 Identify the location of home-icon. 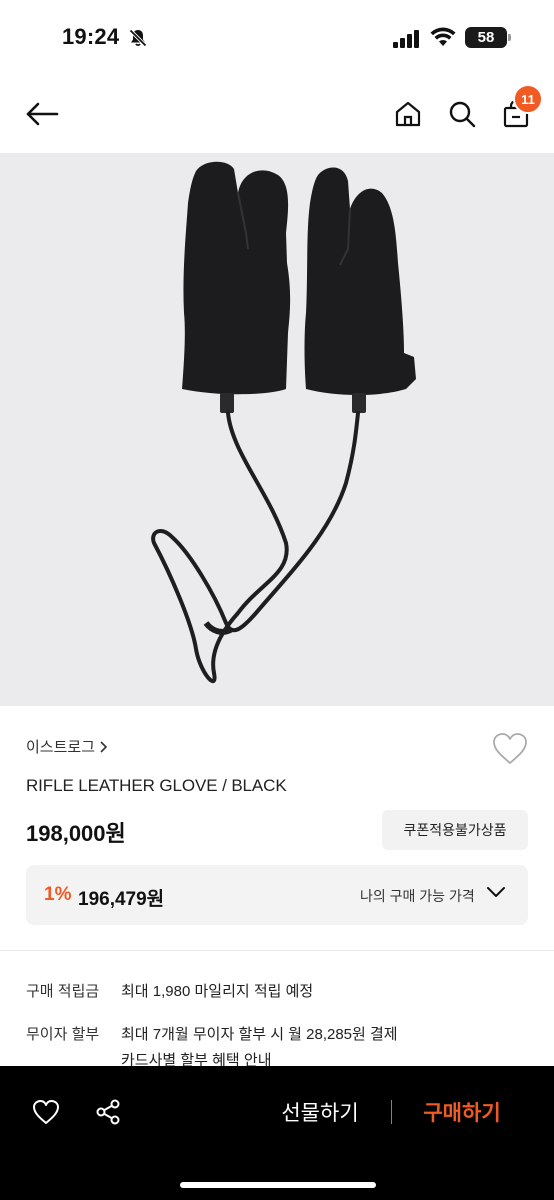
(408, 114).